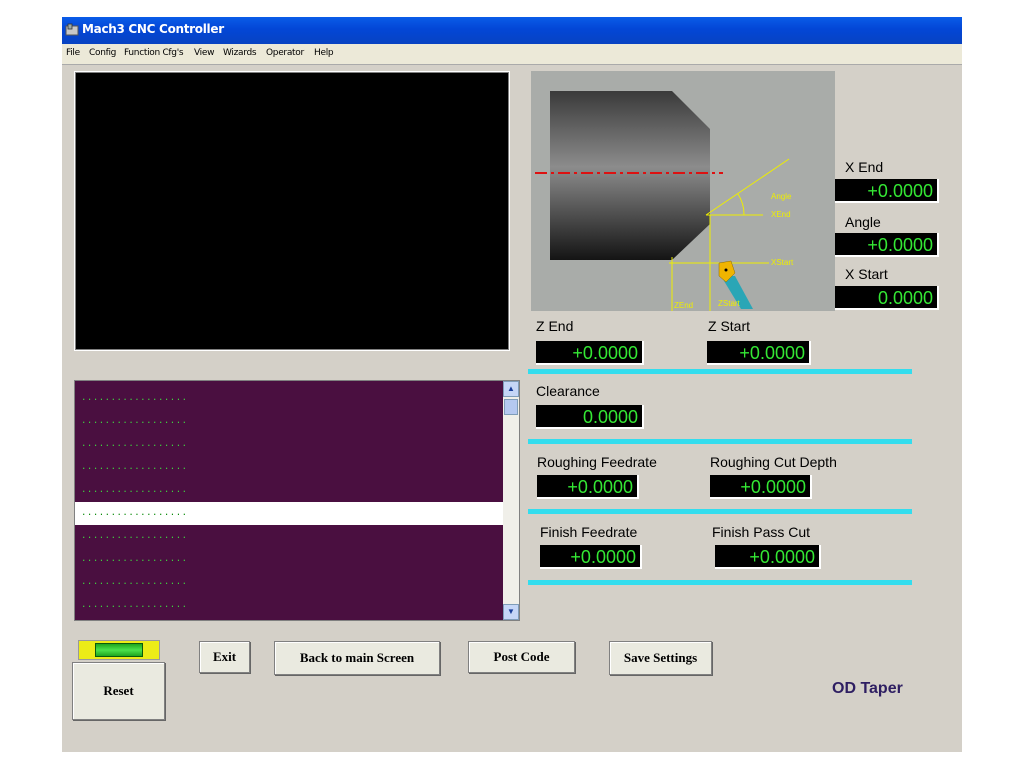 The image size is (1024, 768). What do you see at coordinates (512, 30) in the screenshot?
I see `title-bar: Mach3 CNC Controller` at bounding box center [512, 30].